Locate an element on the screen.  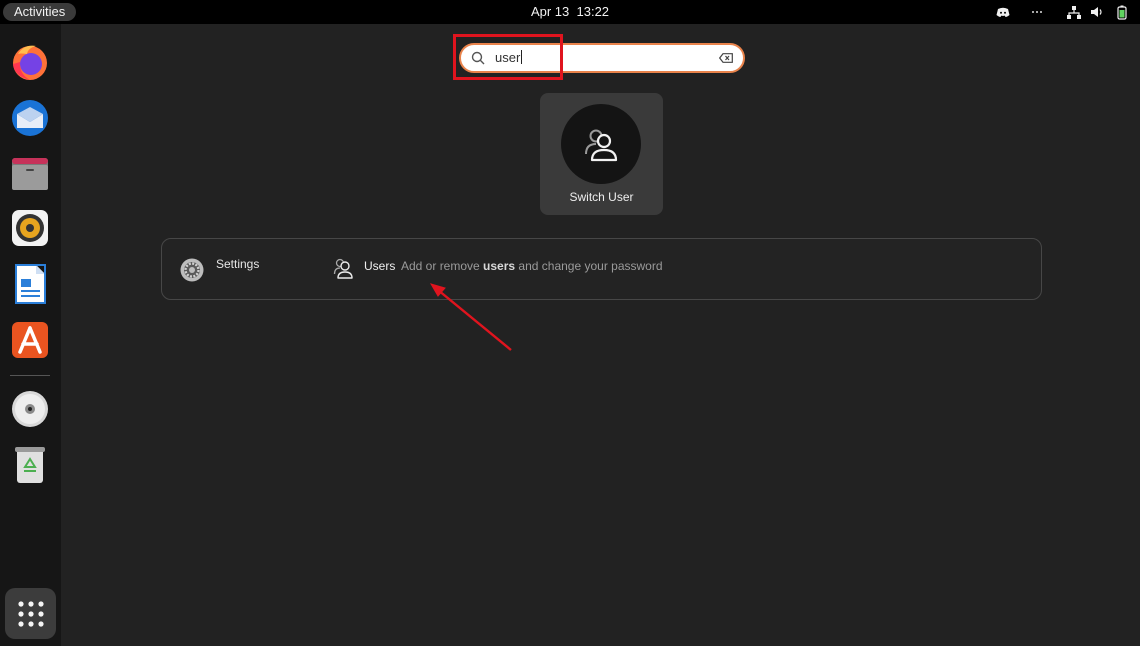
top-bar: Activities Apr 13 13:22 is located at coordinates (570, 12).